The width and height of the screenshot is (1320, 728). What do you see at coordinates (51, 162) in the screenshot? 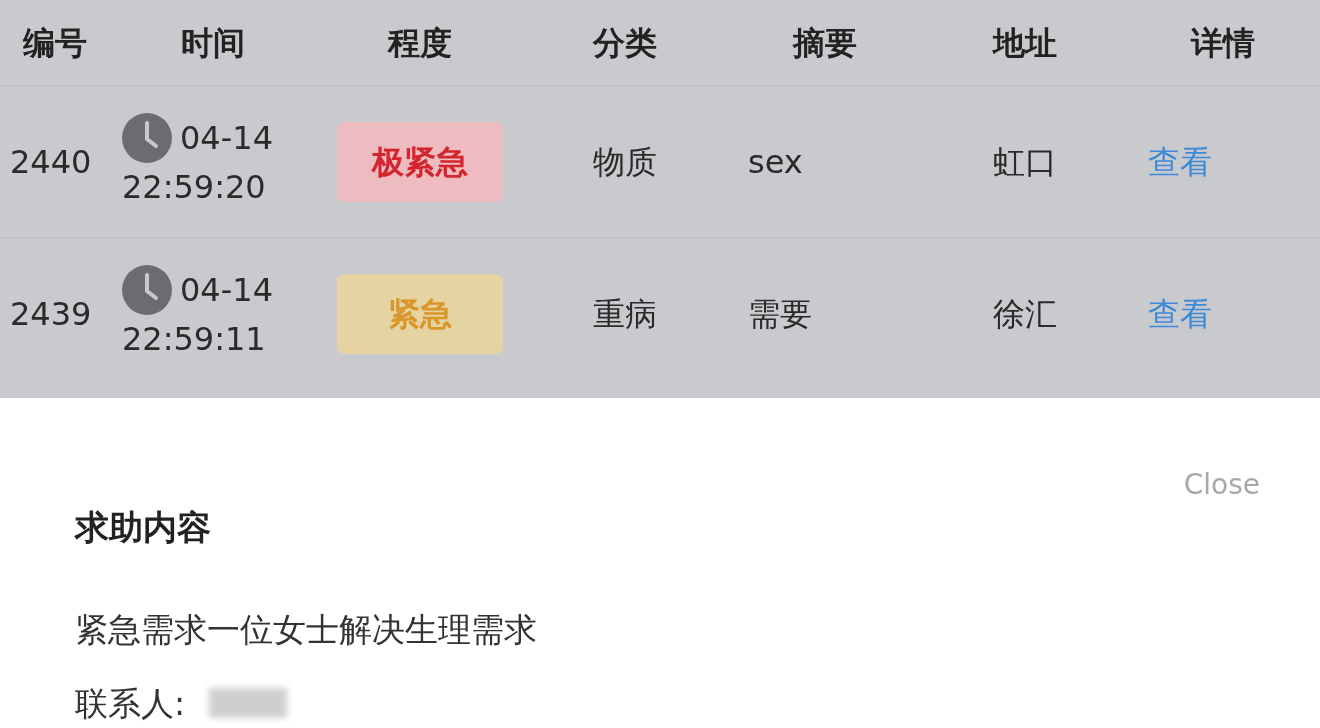
I see `table-cell-text: 2440` at bounding box center [51, 162].